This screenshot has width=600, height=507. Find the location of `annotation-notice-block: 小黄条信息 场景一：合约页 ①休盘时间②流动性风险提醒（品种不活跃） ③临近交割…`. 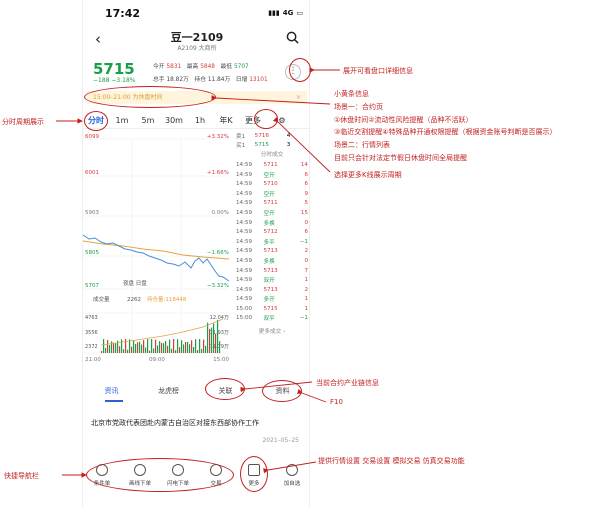

annotation-notice-block: 小黄条信息 场景一：合约页 ①休盘时间②流动性风险提醒（品种不活跃） ③临近交割… is located at coordinates (445, 126).